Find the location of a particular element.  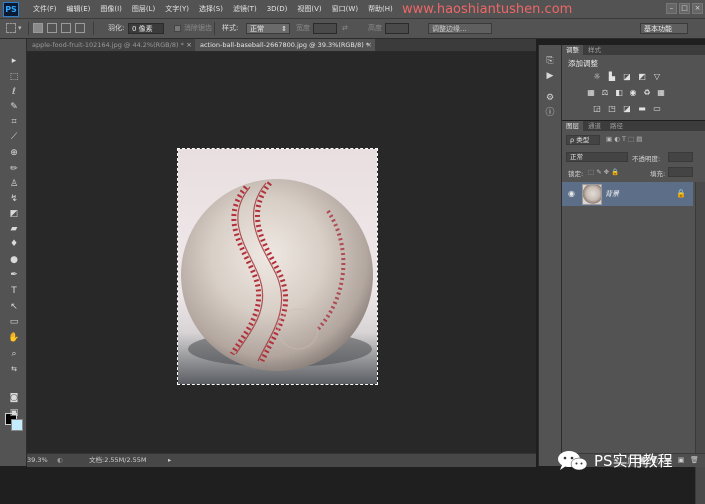

menu-view: 视图(V) is located at coordinates (309, 9).